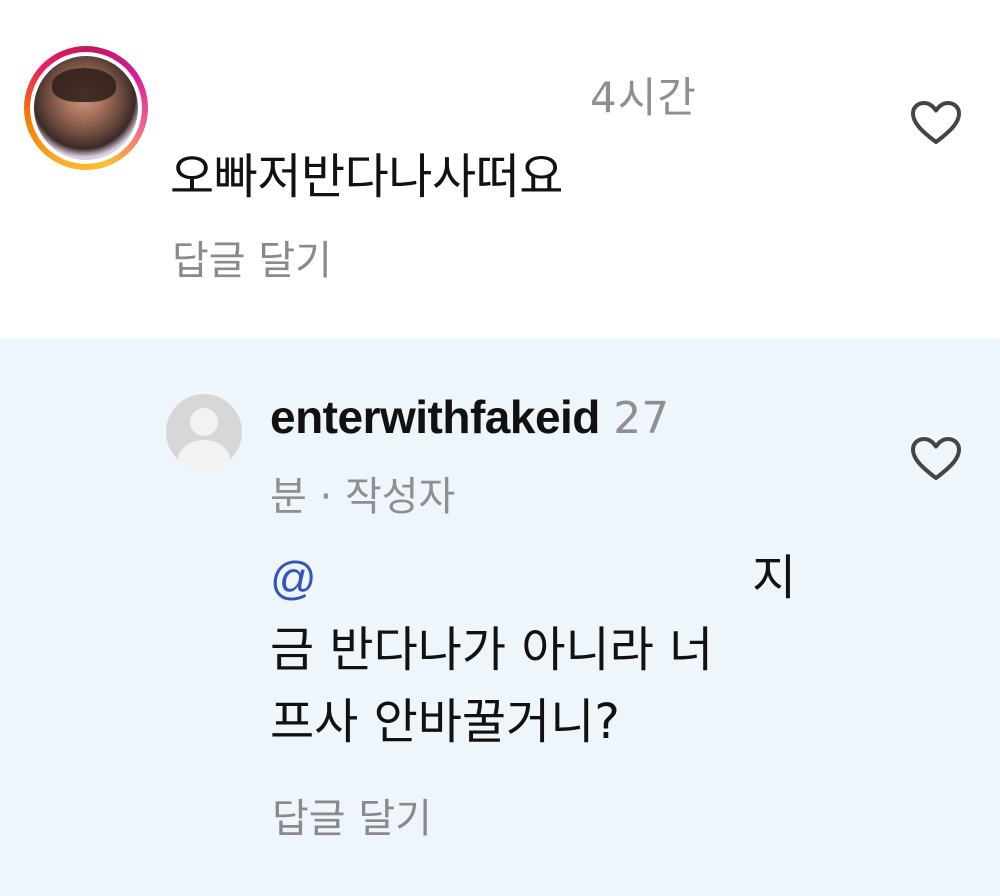 This screenshot has height=896, width=1000. I want to click on avatar, so click(86, 108).